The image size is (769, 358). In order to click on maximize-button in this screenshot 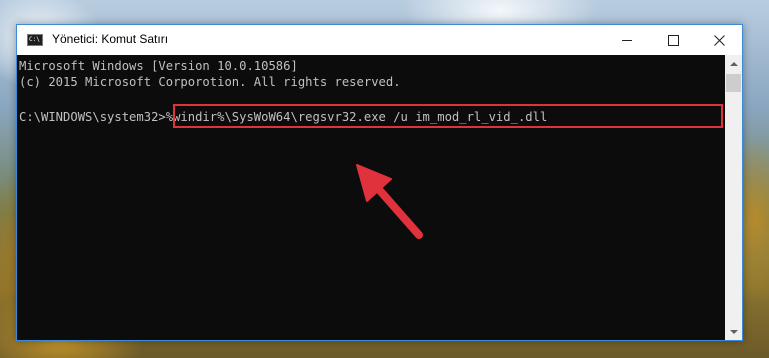, I will do `click(673, 40)`.